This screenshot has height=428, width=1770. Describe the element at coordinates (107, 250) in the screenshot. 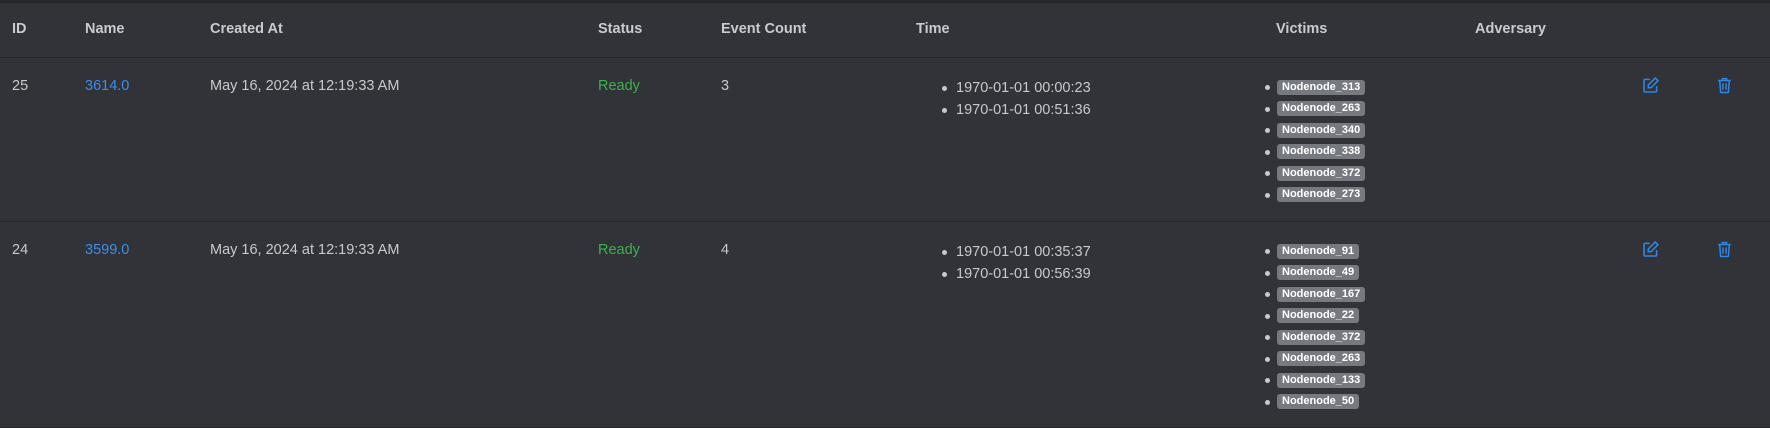

I see `row-name-link: 3599.0` at that location.